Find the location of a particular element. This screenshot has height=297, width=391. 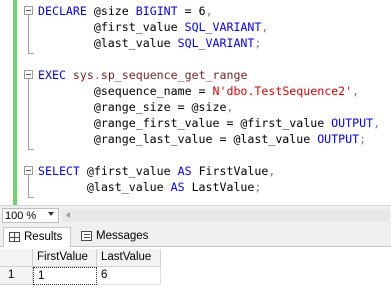

scroll-left-icon is located at coordinates (68, 215).